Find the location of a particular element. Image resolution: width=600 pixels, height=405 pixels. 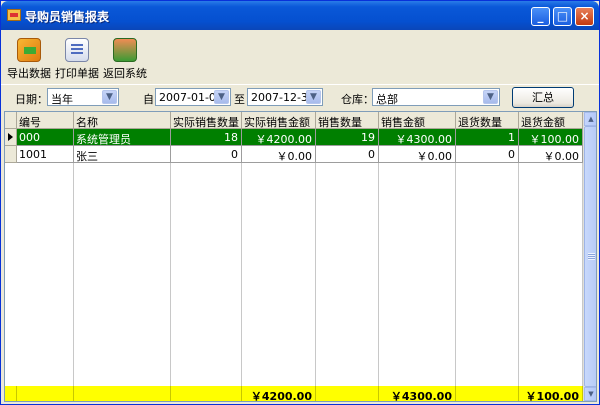

cell-actual-amount: ￥4200.00 is located at coordinates (279, 137).